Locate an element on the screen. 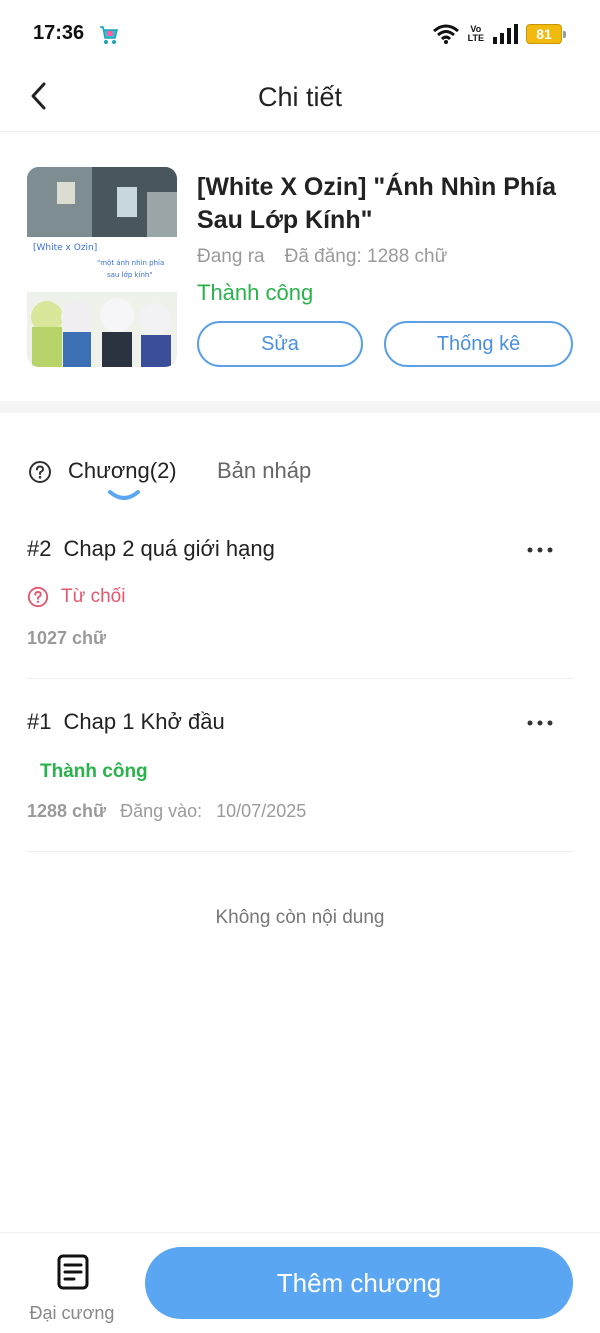  chapter-meta: 1288 chữ Đăng vào: 10/07/2025 is located at coordinates (166, 811).